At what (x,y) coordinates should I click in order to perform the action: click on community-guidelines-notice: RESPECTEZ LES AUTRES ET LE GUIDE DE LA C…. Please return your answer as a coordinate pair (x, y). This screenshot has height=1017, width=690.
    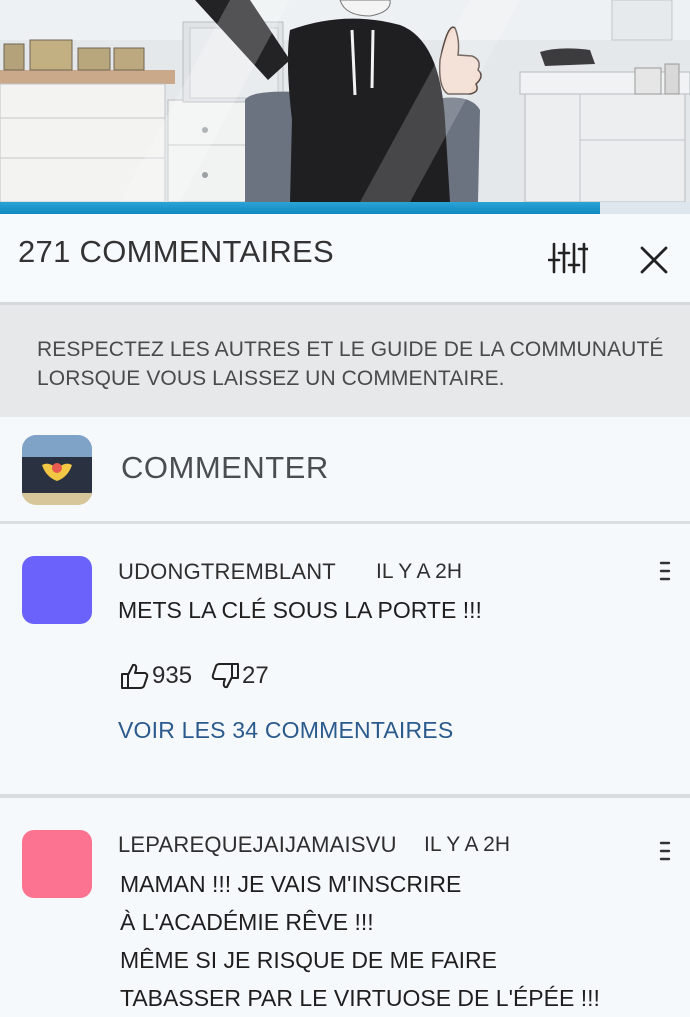
    Looking at the image, I should click on (345, 361).